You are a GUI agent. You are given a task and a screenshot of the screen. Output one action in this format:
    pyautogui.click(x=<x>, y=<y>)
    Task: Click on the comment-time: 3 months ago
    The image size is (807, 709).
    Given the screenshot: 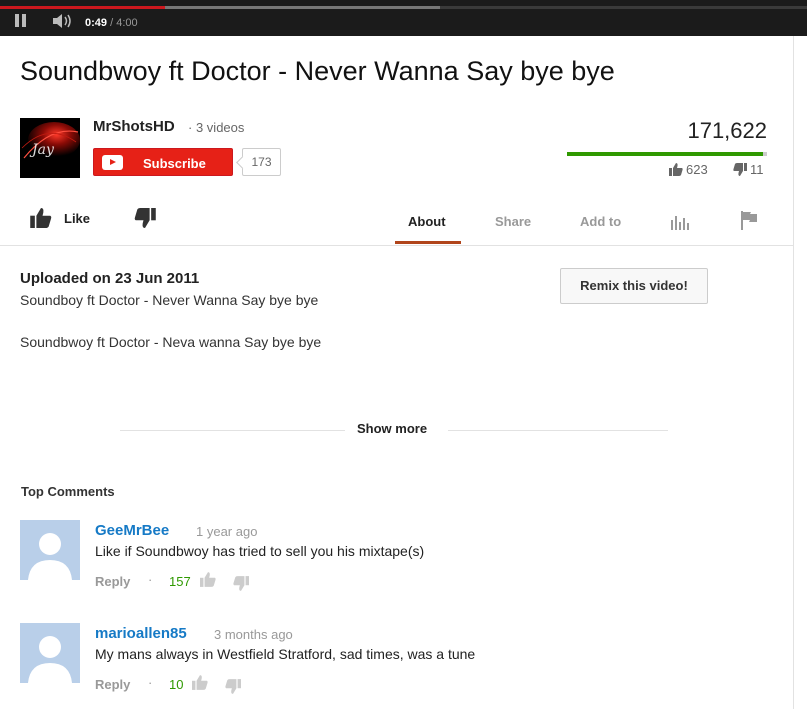 What is the action you would take?
    pyautogui.click(x=253, y=634)
    